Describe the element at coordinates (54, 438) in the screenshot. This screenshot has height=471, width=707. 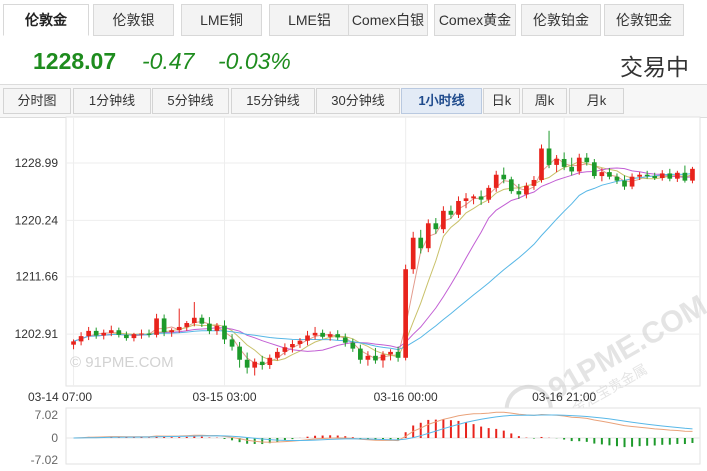
I see `macd-label-zero: 0` at that location.